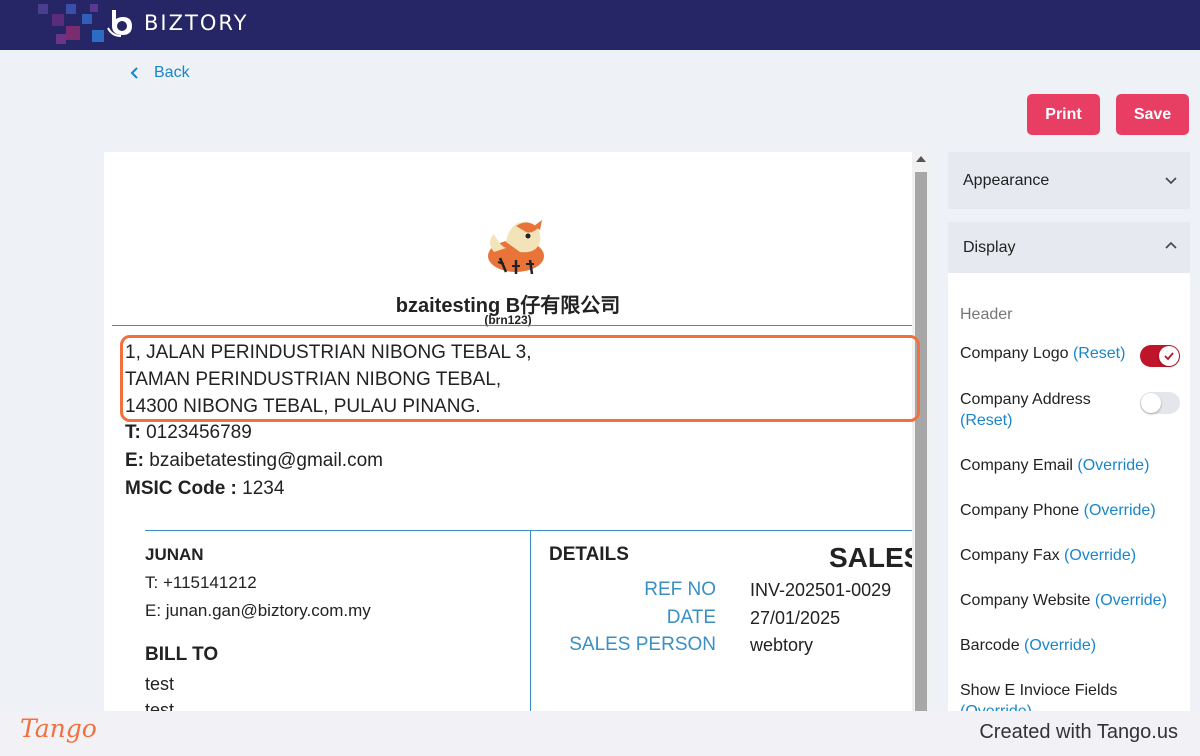 The width and height of the screenshot is (1200, 756). What do you see at coordinates (795, 618) in the screenshot?
I see `date-value: 27/01/2025` at bounding box center [795, 618].